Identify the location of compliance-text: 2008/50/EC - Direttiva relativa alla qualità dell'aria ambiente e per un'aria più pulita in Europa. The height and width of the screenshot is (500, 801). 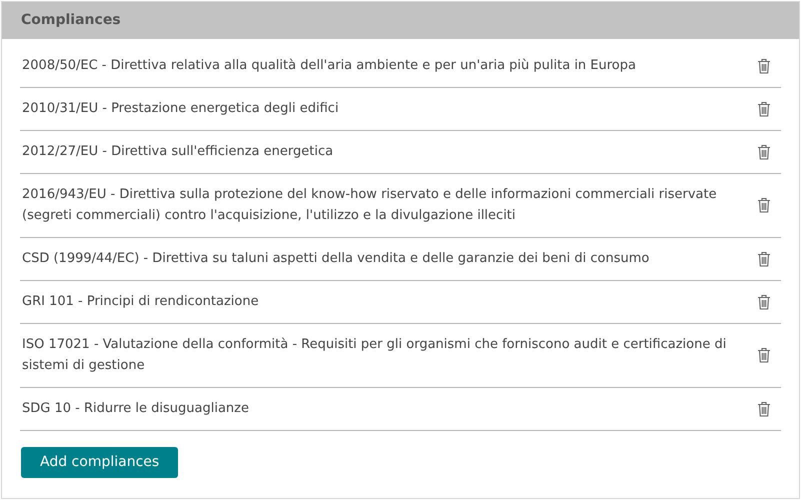
(329, 66).